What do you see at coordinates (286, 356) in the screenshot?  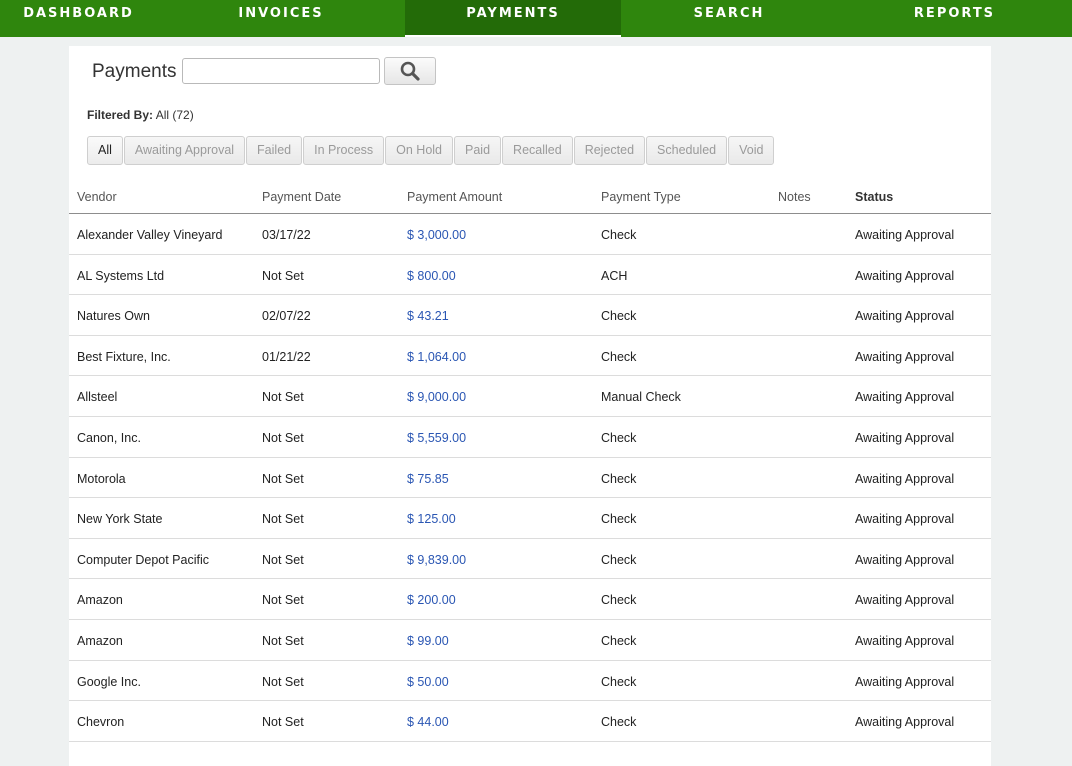 I see `payment-date-cell: 01/21/22` at bounding box center [286, 356].